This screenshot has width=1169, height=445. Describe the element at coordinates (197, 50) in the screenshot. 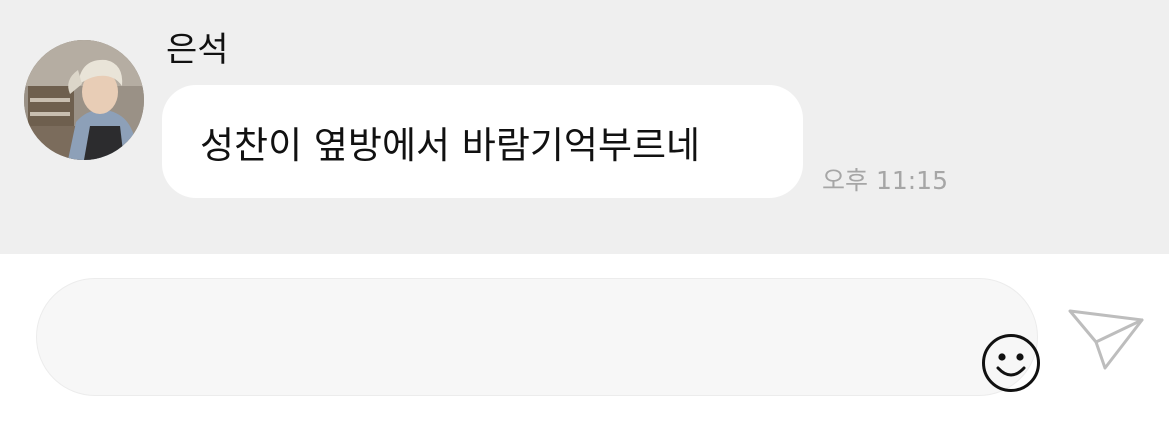

I see `sender-name: 은석` at that location.